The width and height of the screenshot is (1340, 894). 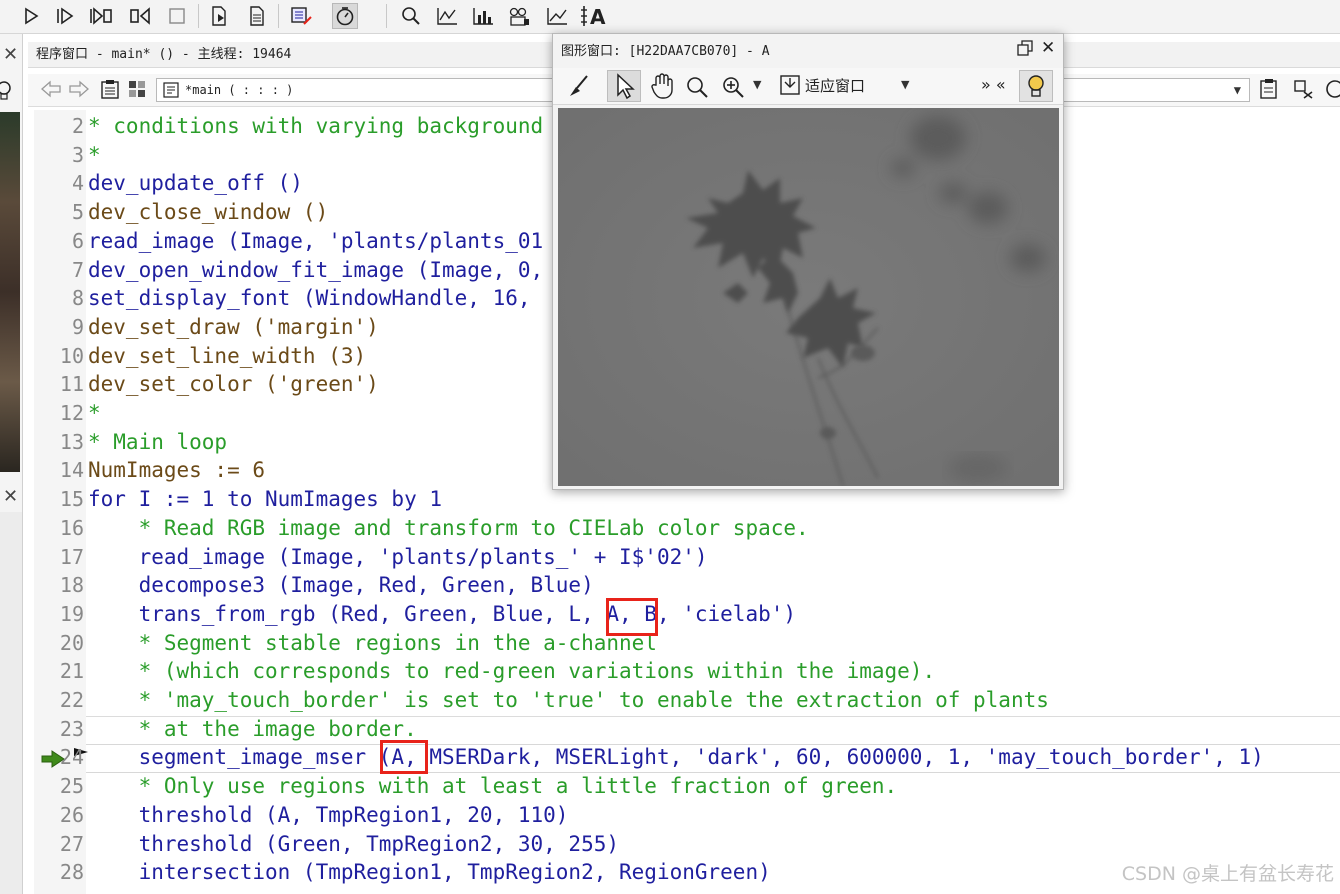 I want to click on activate-icon, so click(x=301, y=16).